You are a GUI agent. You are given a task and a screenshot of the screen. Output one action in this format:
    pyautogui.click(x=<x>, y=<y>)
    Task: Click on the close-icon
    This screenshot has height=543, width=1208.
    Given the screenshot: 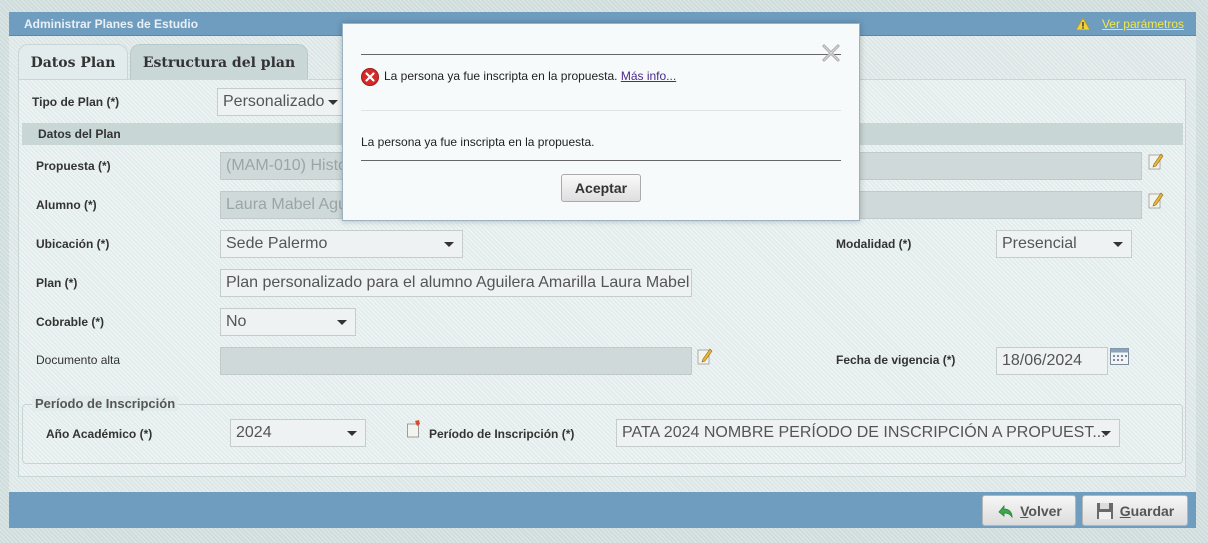 What is the action you would take?
    pyautogui.click(x=831, y=53)
    